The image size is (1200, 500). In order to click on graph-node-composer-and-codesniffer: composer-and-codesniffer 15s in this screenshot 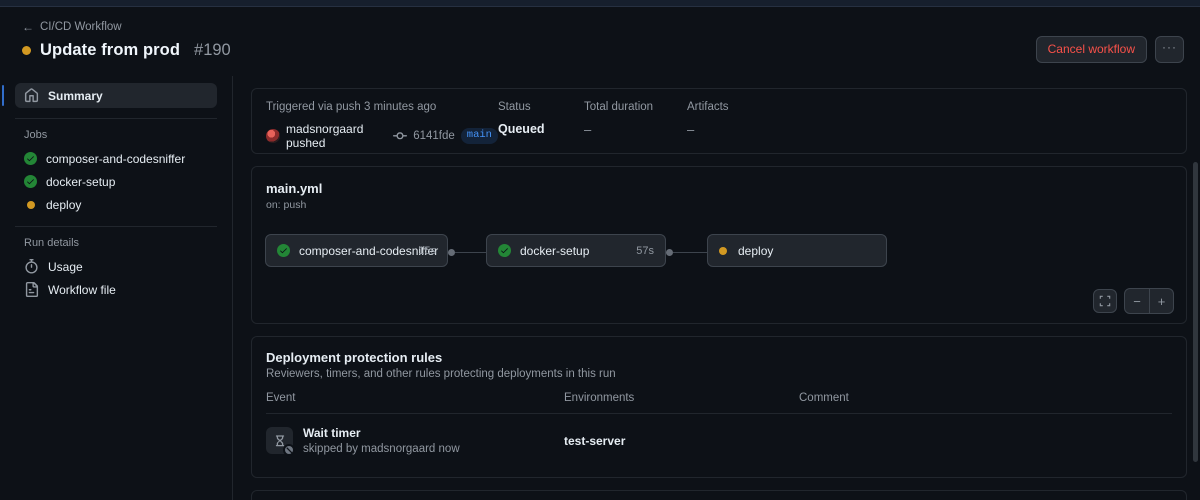, I will do `click(356, 250)`.